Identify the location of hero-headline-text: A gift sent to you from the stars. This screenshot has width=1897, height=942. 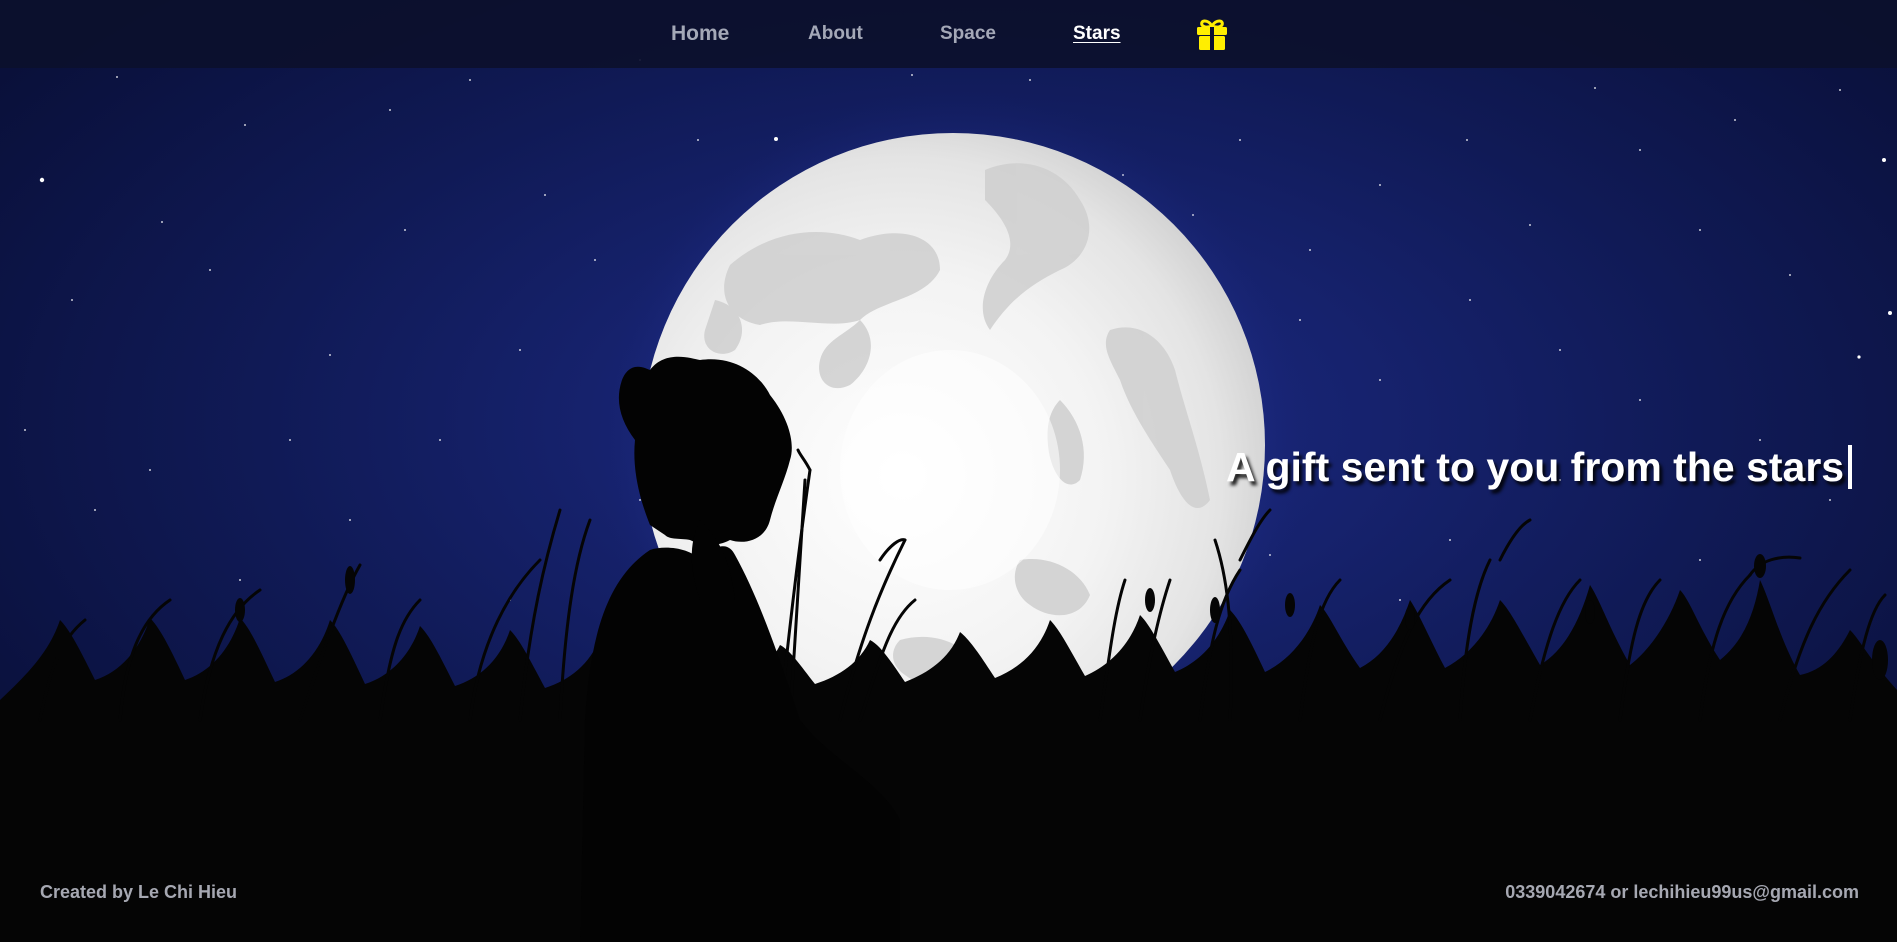
(1535, 467).